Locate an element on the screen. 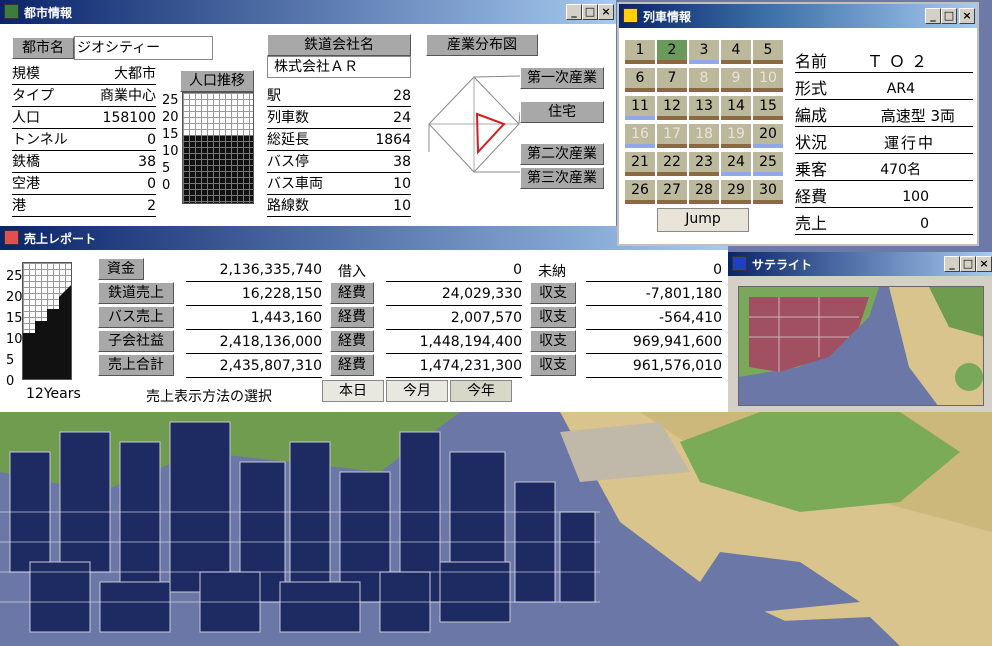 Image resolution: width=992 pixels, height=646 pixels. minimize-button: _ is located at coordinates (574, 12).